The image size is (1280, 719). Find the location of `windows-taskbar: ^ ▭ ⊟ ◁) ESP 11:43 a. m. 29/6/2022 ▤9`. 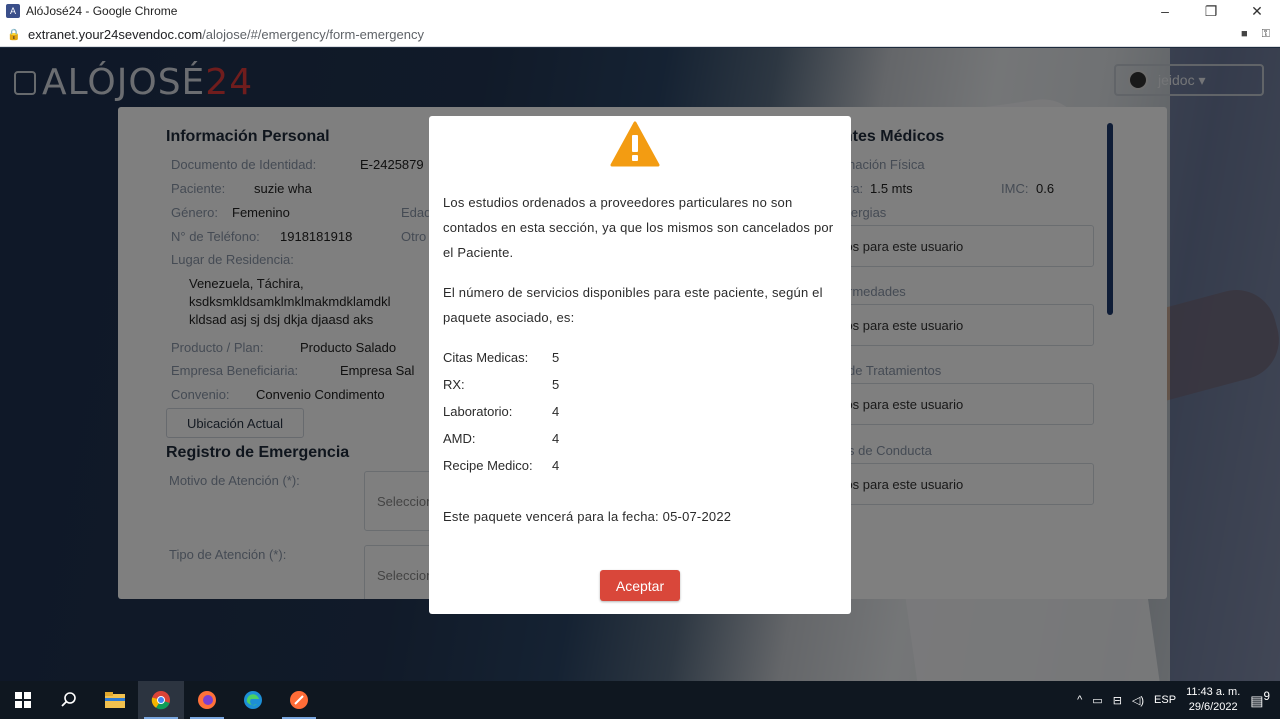

windows-taskbar: ^ ▭ ⊟ ◁) ESP 11:43 a. m. 29/6/2022 ▤9 is located at coordinates (640, 700).